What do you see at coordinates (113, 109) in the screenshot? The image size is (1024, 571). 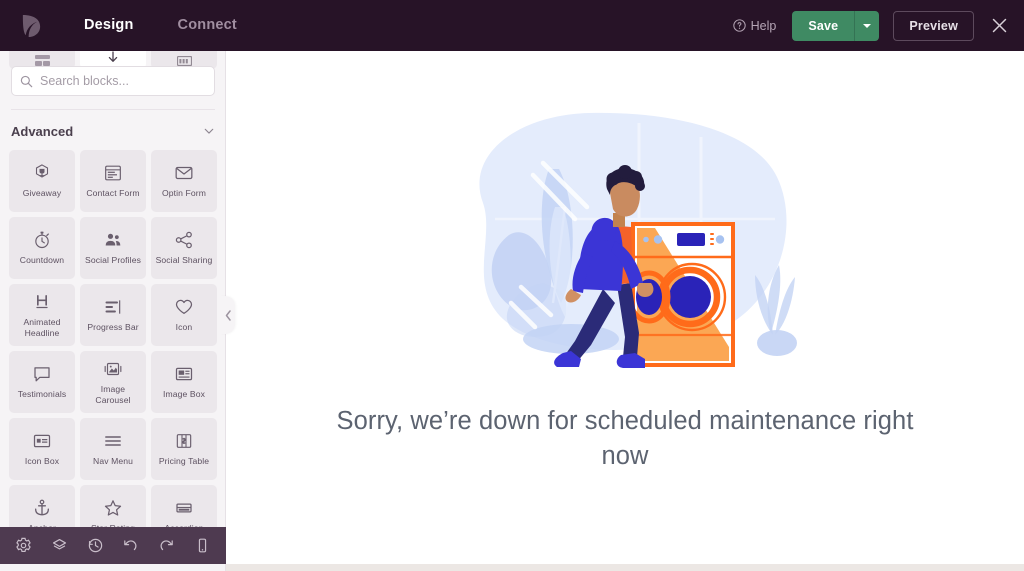 I see `sidebar-divider` at bounding box center [113, 109].